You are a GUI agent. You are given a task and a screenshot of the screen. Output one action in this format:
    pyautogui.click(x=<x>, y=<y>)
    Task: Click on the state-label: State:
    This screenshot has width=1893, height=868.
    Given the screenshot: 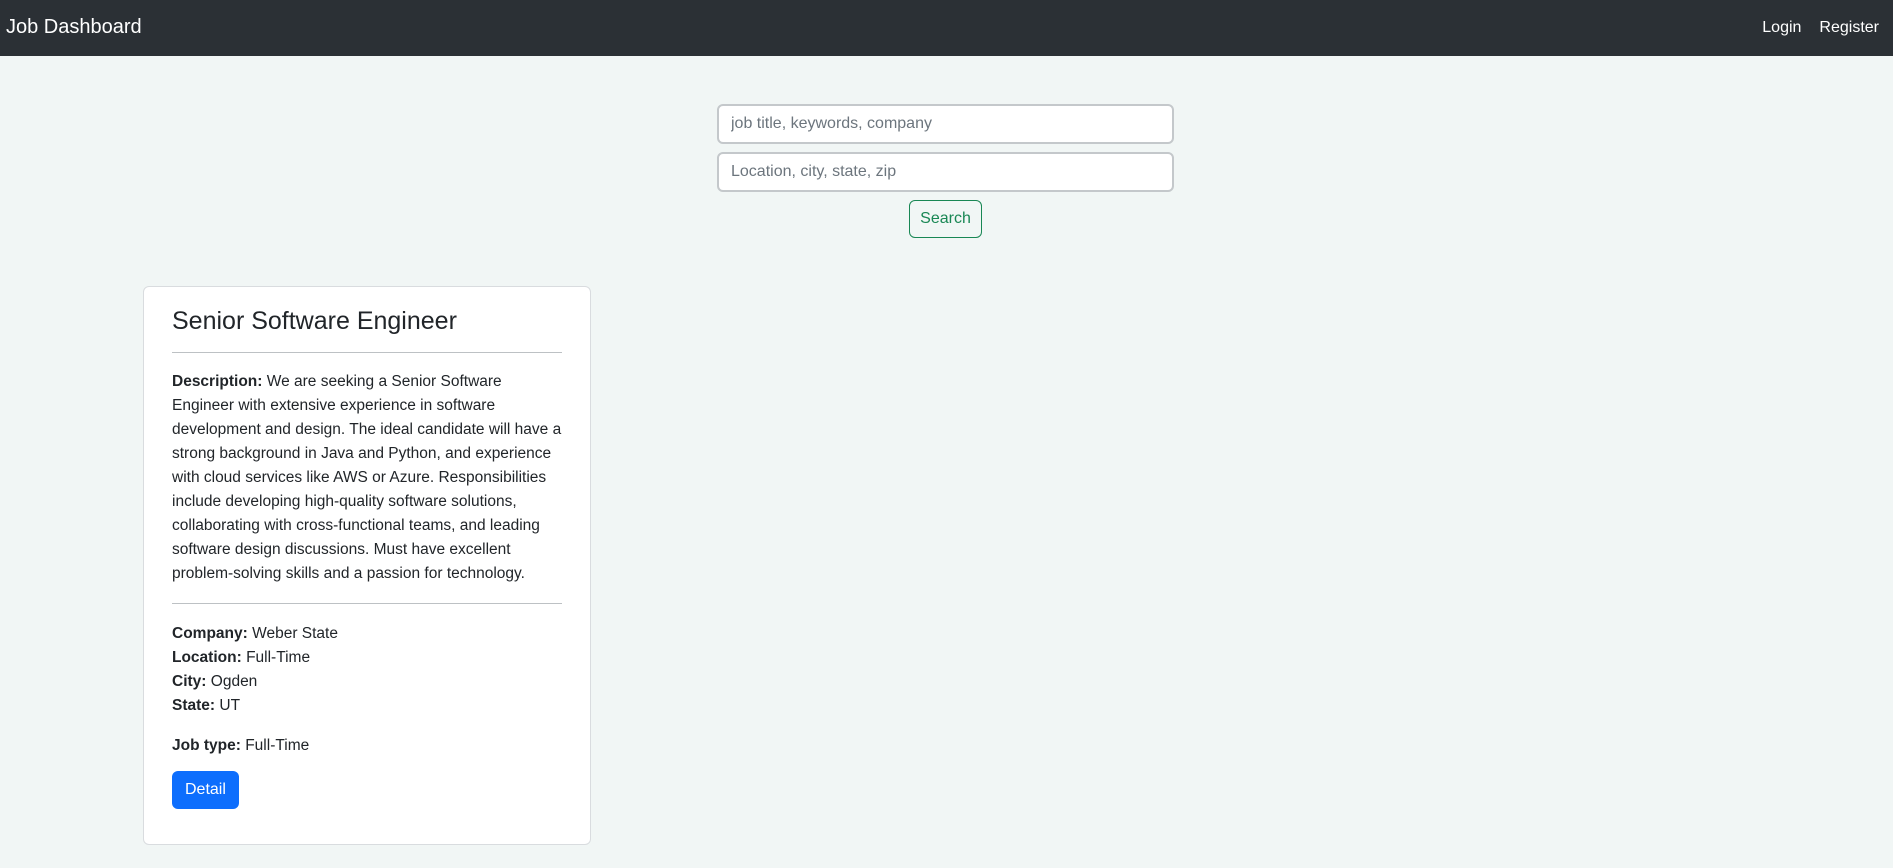 What is the action you would take?
    pyautogui.click(x=194, y=705)
    